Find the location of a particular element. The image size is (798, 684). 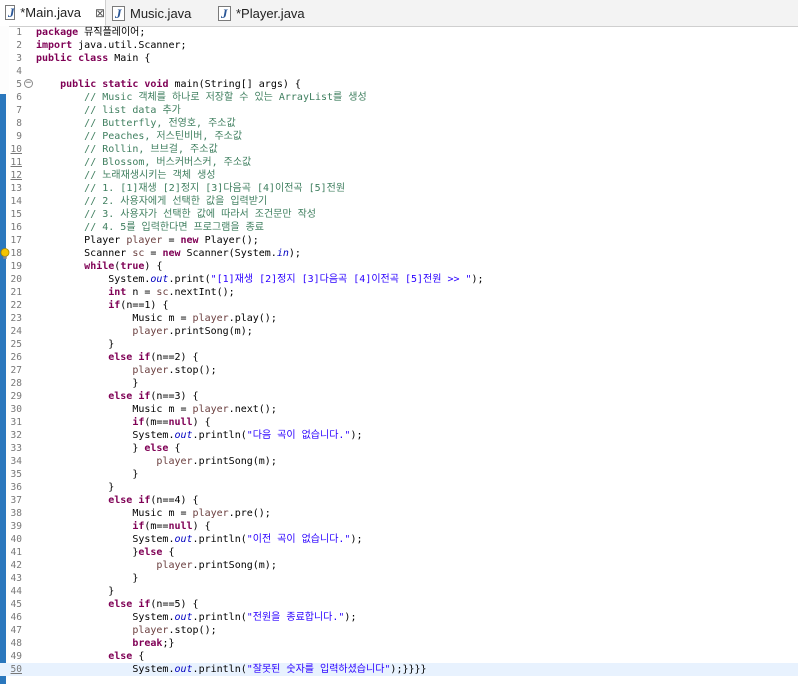

code-line: 26 else if(n==2) { is located at coordinates (399, 357).